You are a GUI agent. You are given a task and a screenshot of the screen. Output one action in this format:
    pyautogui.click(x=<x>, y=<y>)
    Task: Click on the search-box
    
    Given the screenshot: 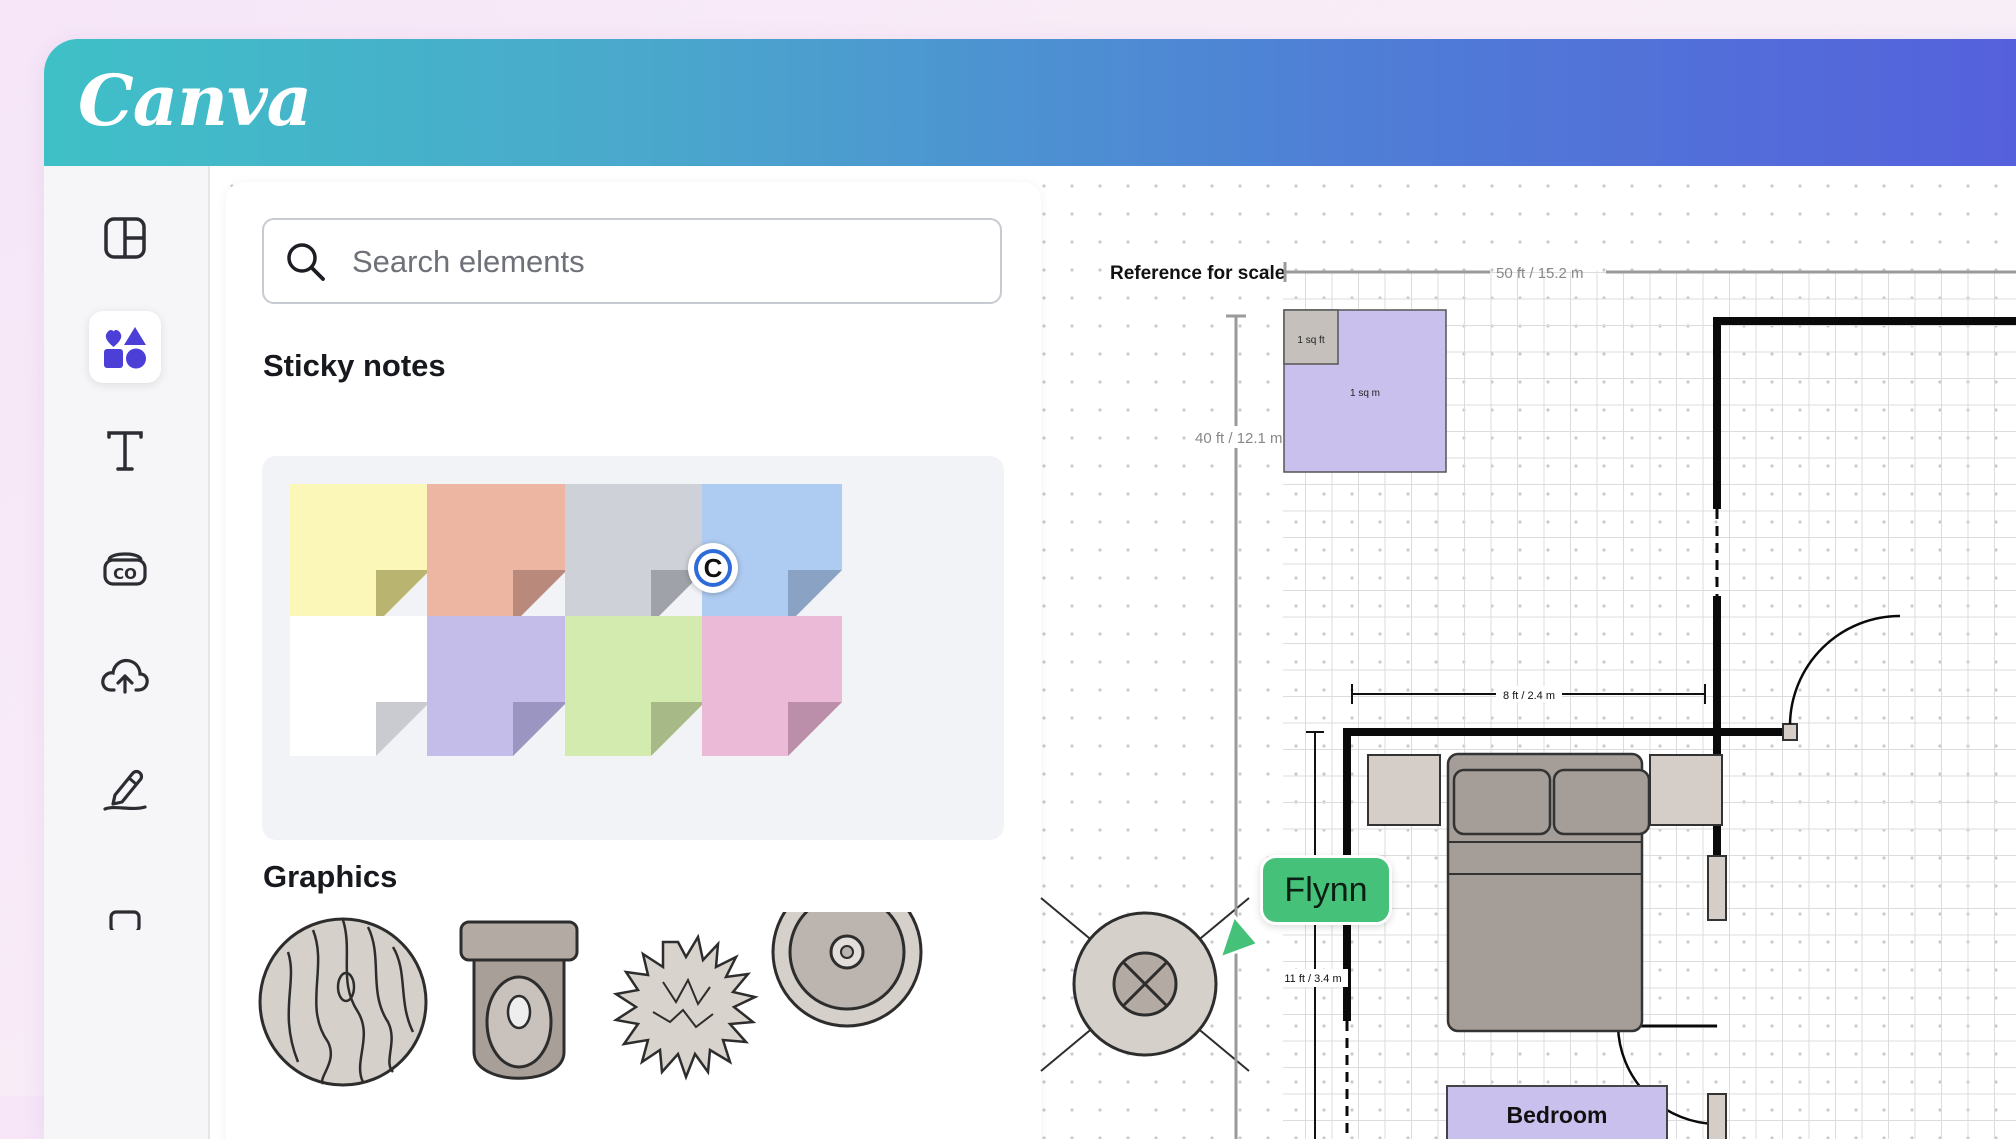 What is the action you would take?
    pyautogui.click(x=632, y=261)
    